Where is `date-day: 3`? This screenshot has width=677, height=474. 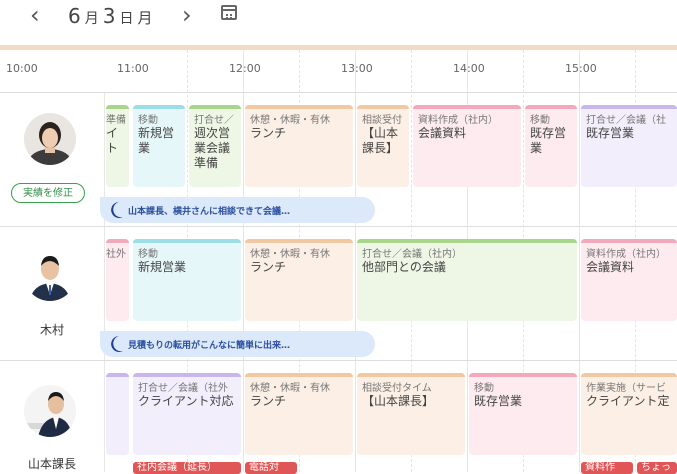
date-day: 3 is located at coordinates (109, 16).